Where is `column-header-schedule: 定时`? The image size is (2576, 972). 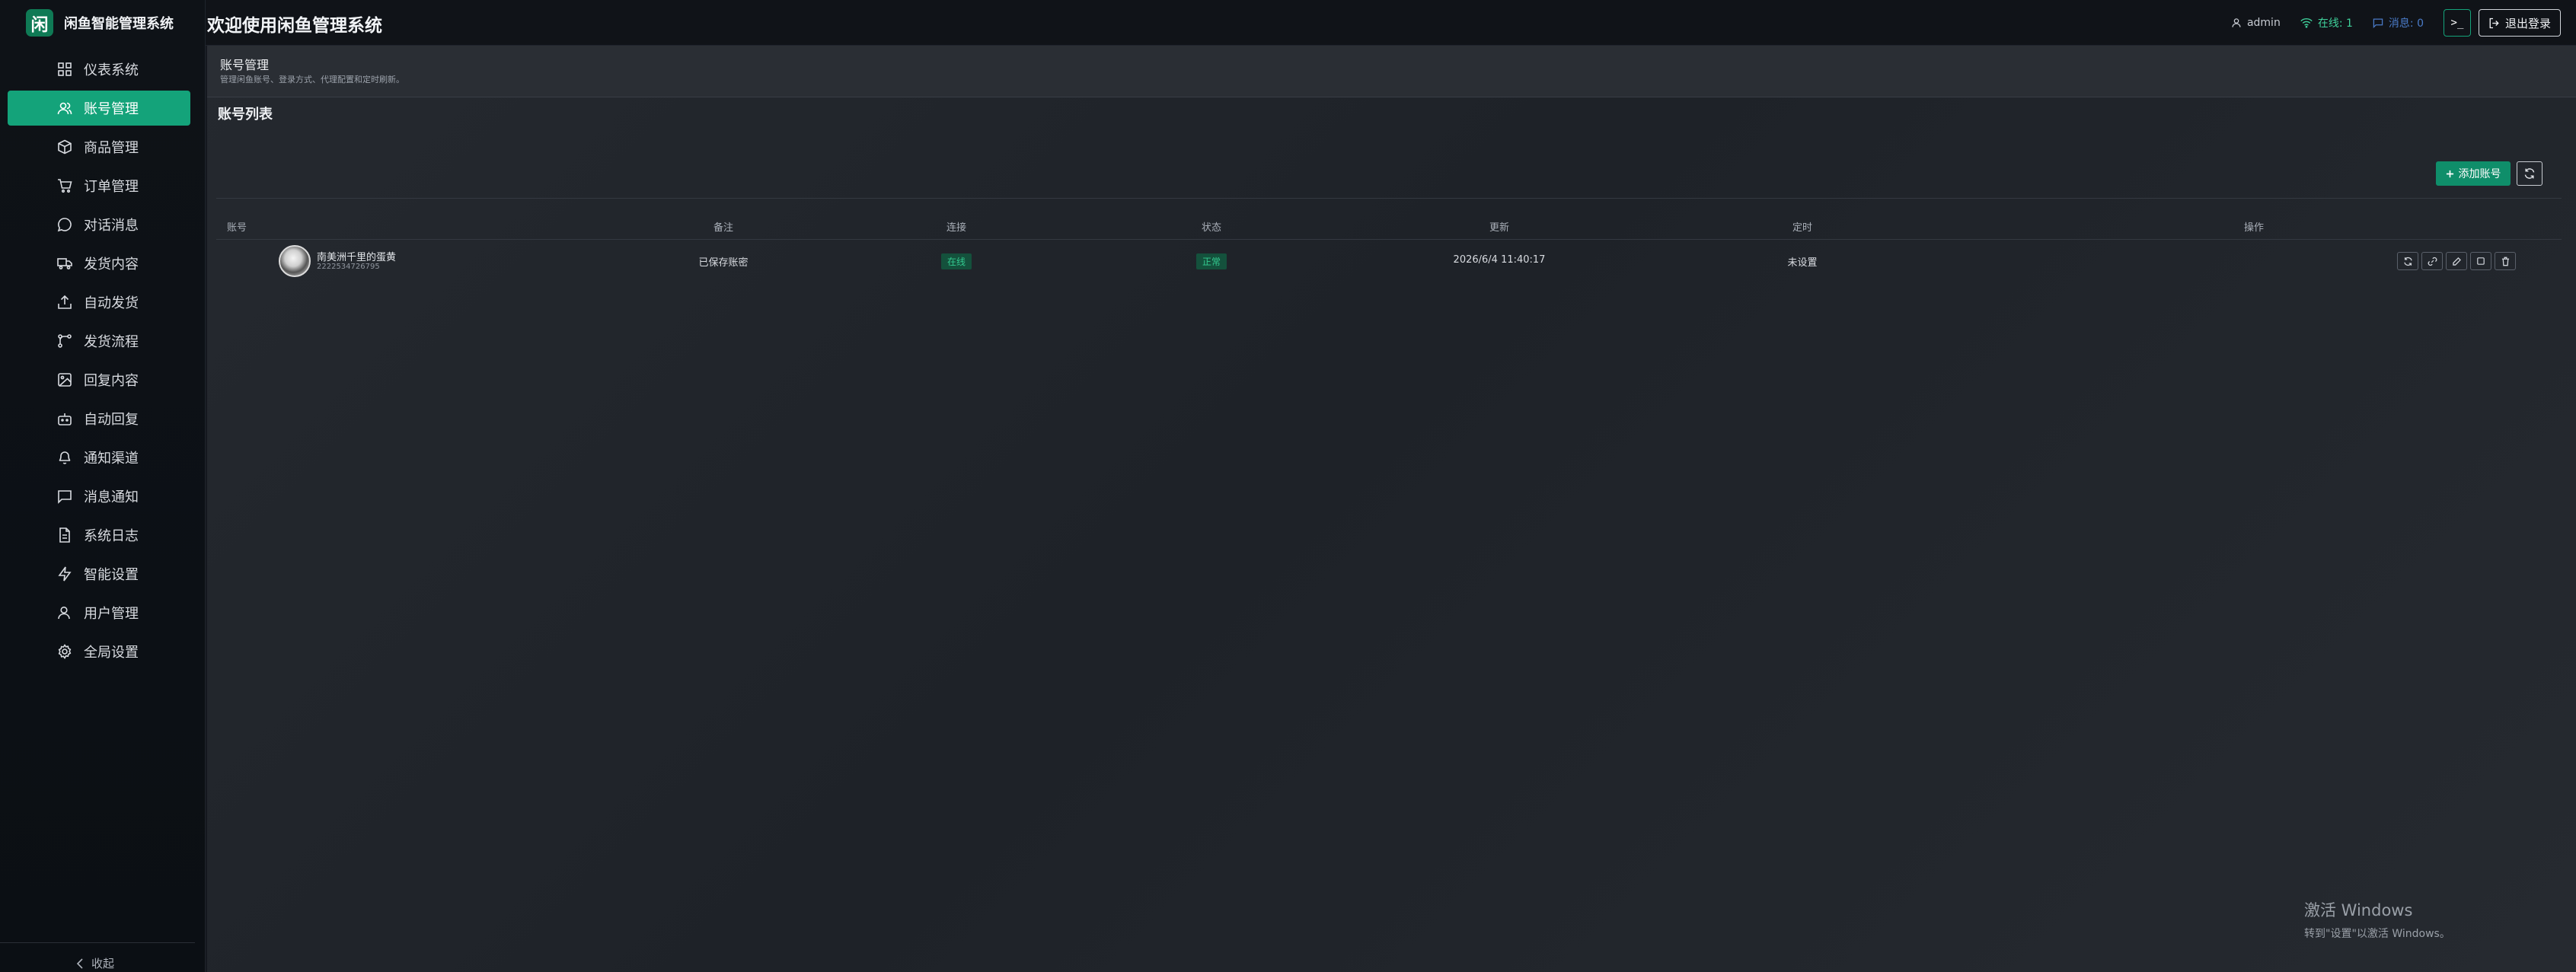
column-header-schedule: 定时 is located at coordinates (1802, 228).